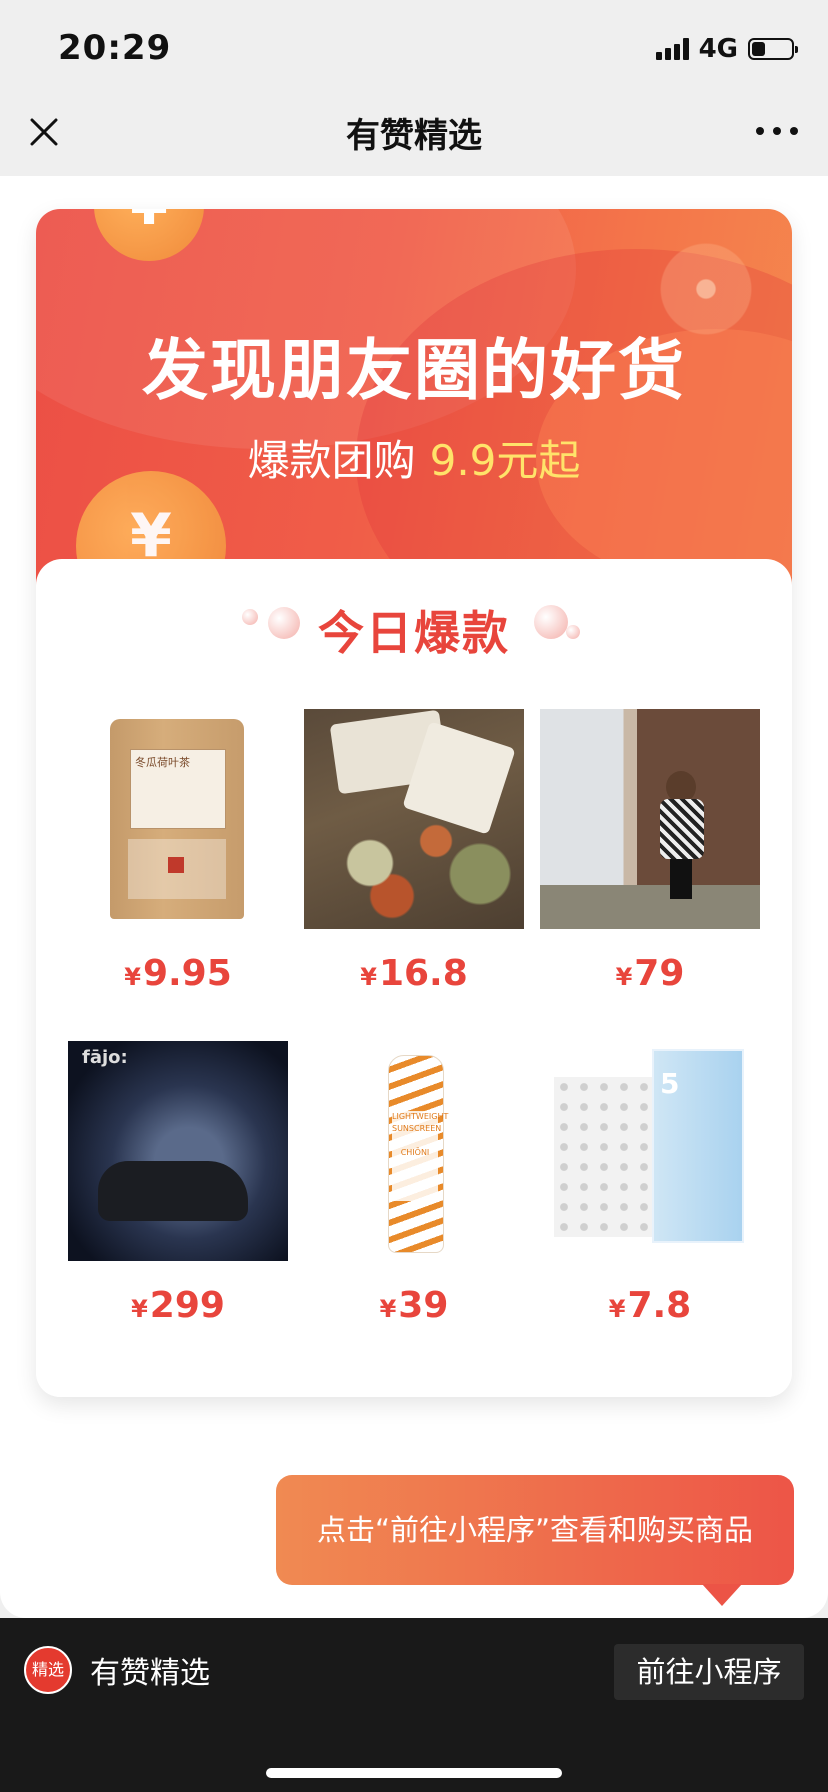 This screenshot has width=828, height=1792. I want to click on page-title: 有赞精选, so click(414, 136).